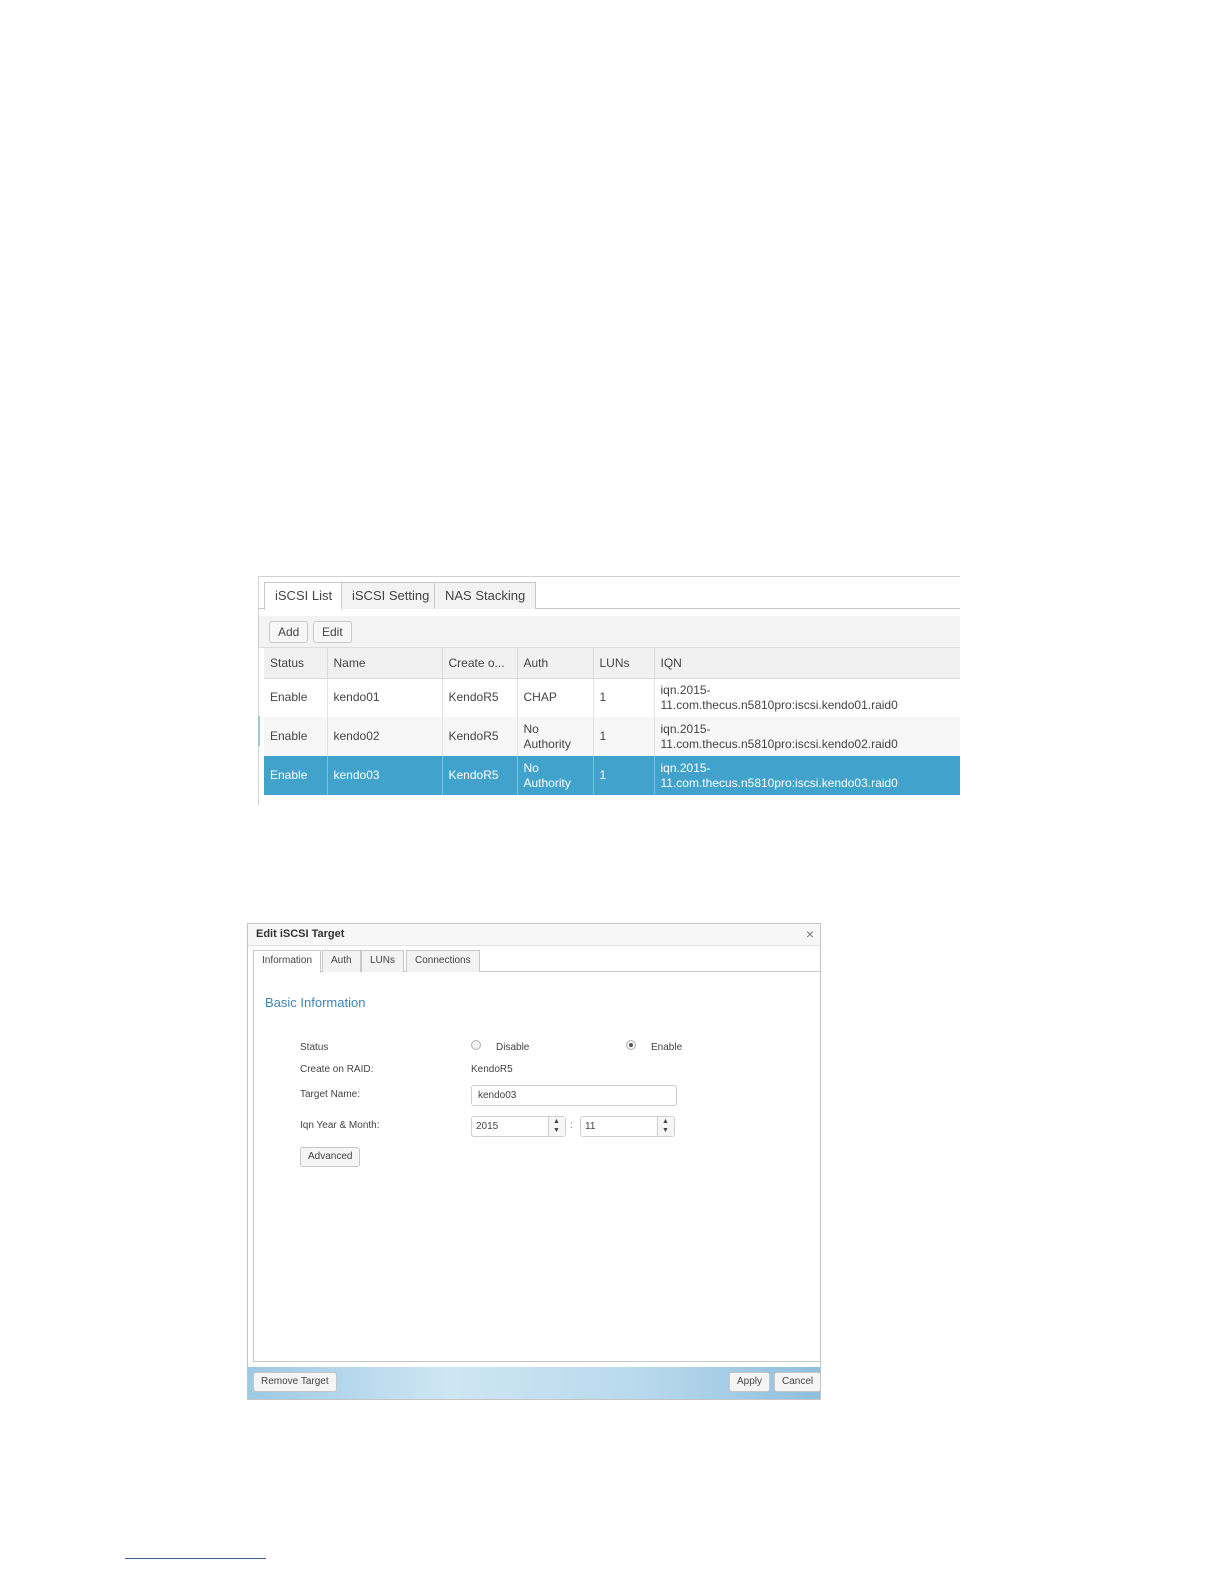  Describe the element at coordinates (555, 697) in the screenshot. I see `cell-auth: CHAP` at that location.